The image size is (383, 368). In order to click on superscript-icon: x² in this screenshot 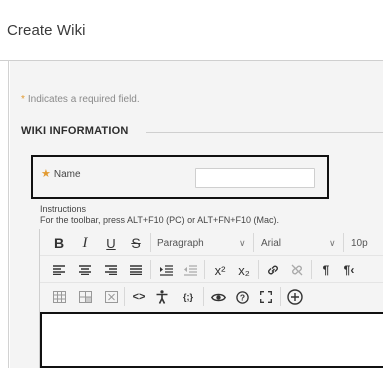, I will do `click(220, 270)`.